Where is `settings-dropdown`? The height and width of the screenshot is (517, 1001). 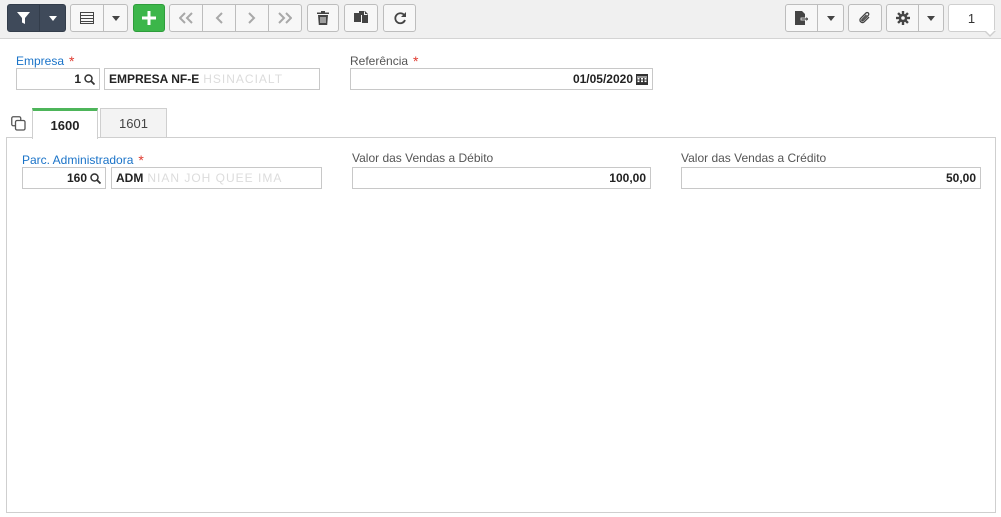 settings-dropdown is located at coordinates (931, 18).